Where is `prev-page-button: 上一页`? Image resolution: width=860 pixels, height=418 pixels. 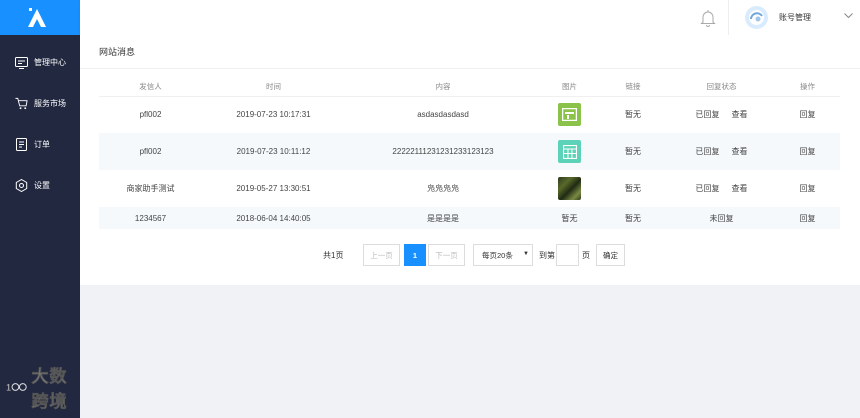
prev-page-button: 上一页 is located at coordinates (381, 255).